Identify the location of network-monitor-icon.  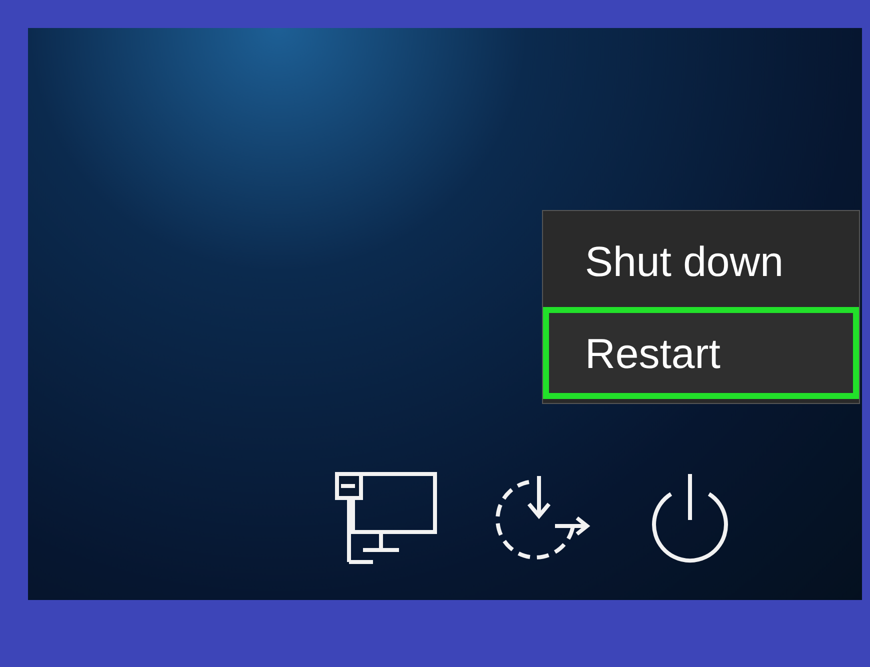
(386, 518).